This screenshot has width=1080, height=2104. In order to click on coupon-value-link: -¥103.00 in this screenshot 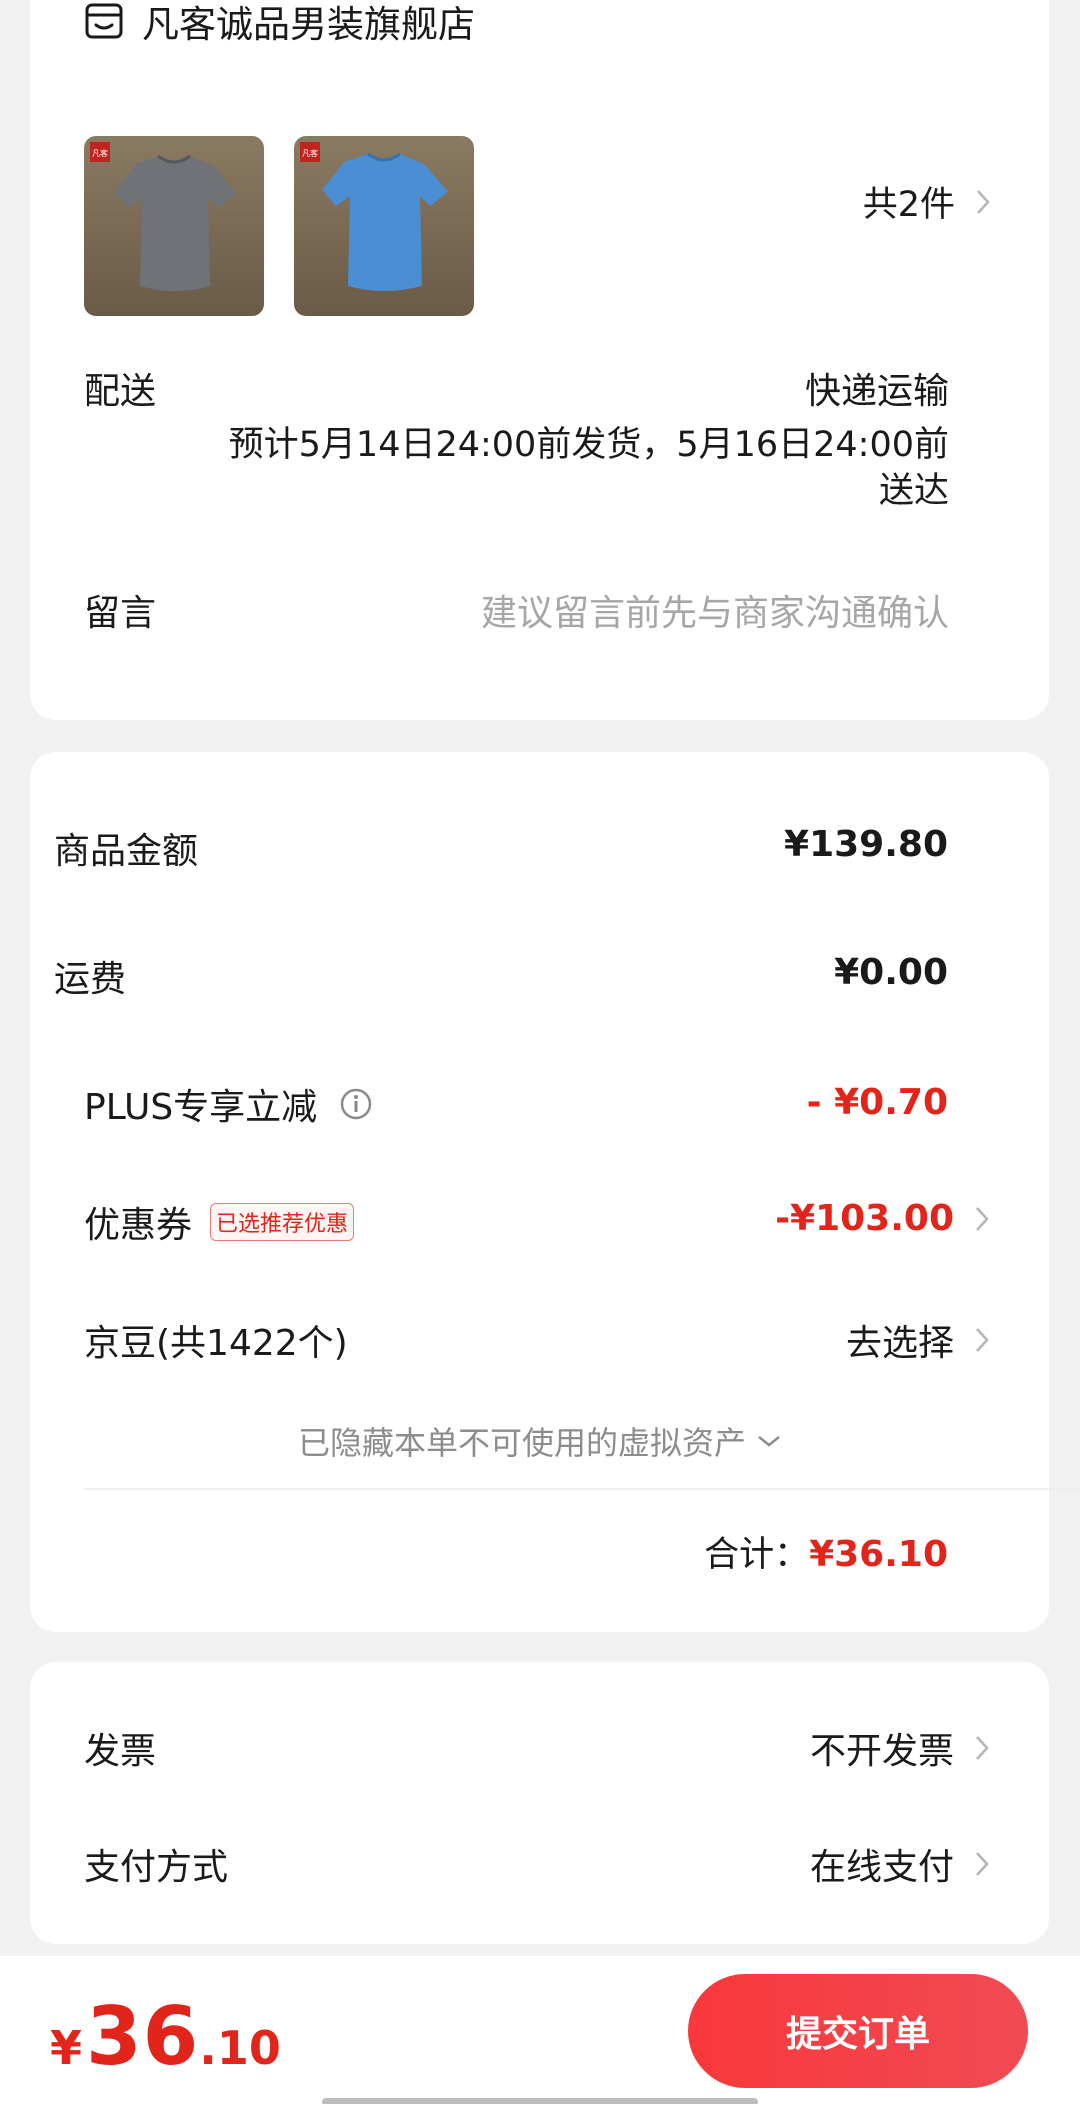, I will do `click(882, 1218)`.